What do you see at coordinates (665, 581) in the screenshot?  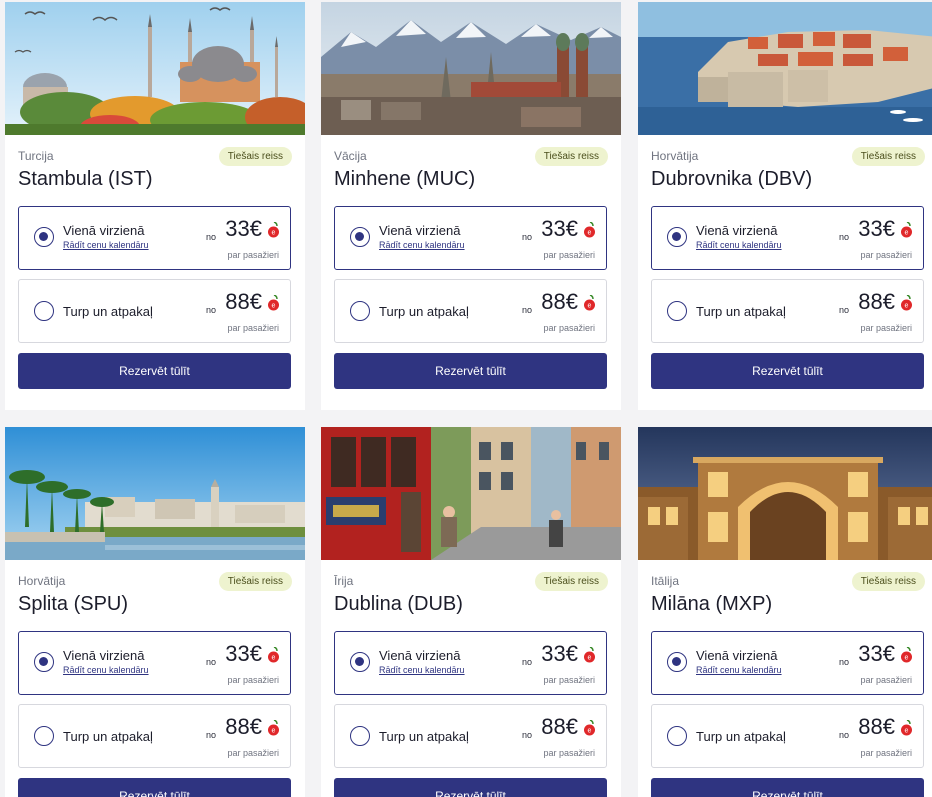 I see `destination-country: Itālija` at bounding box center [665, 581].